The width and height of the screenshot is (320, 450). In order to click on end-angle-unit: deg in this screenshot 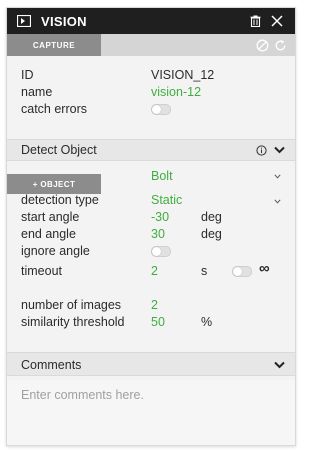, I will do `click(211, 234)`.